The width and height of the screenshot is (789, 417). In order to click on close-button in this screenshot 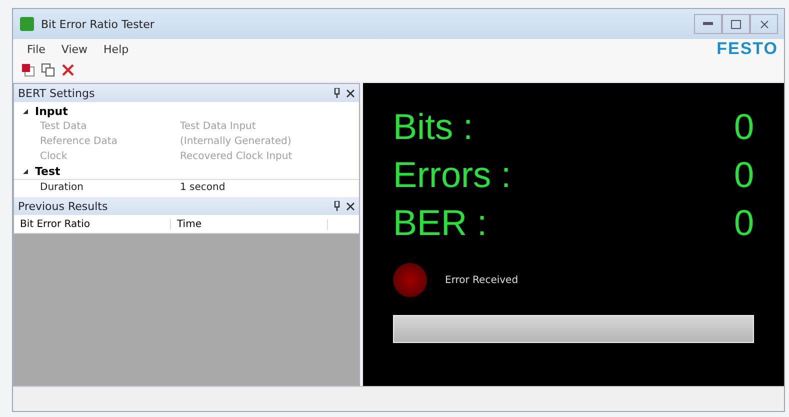, I will do `click(764, 24)`.